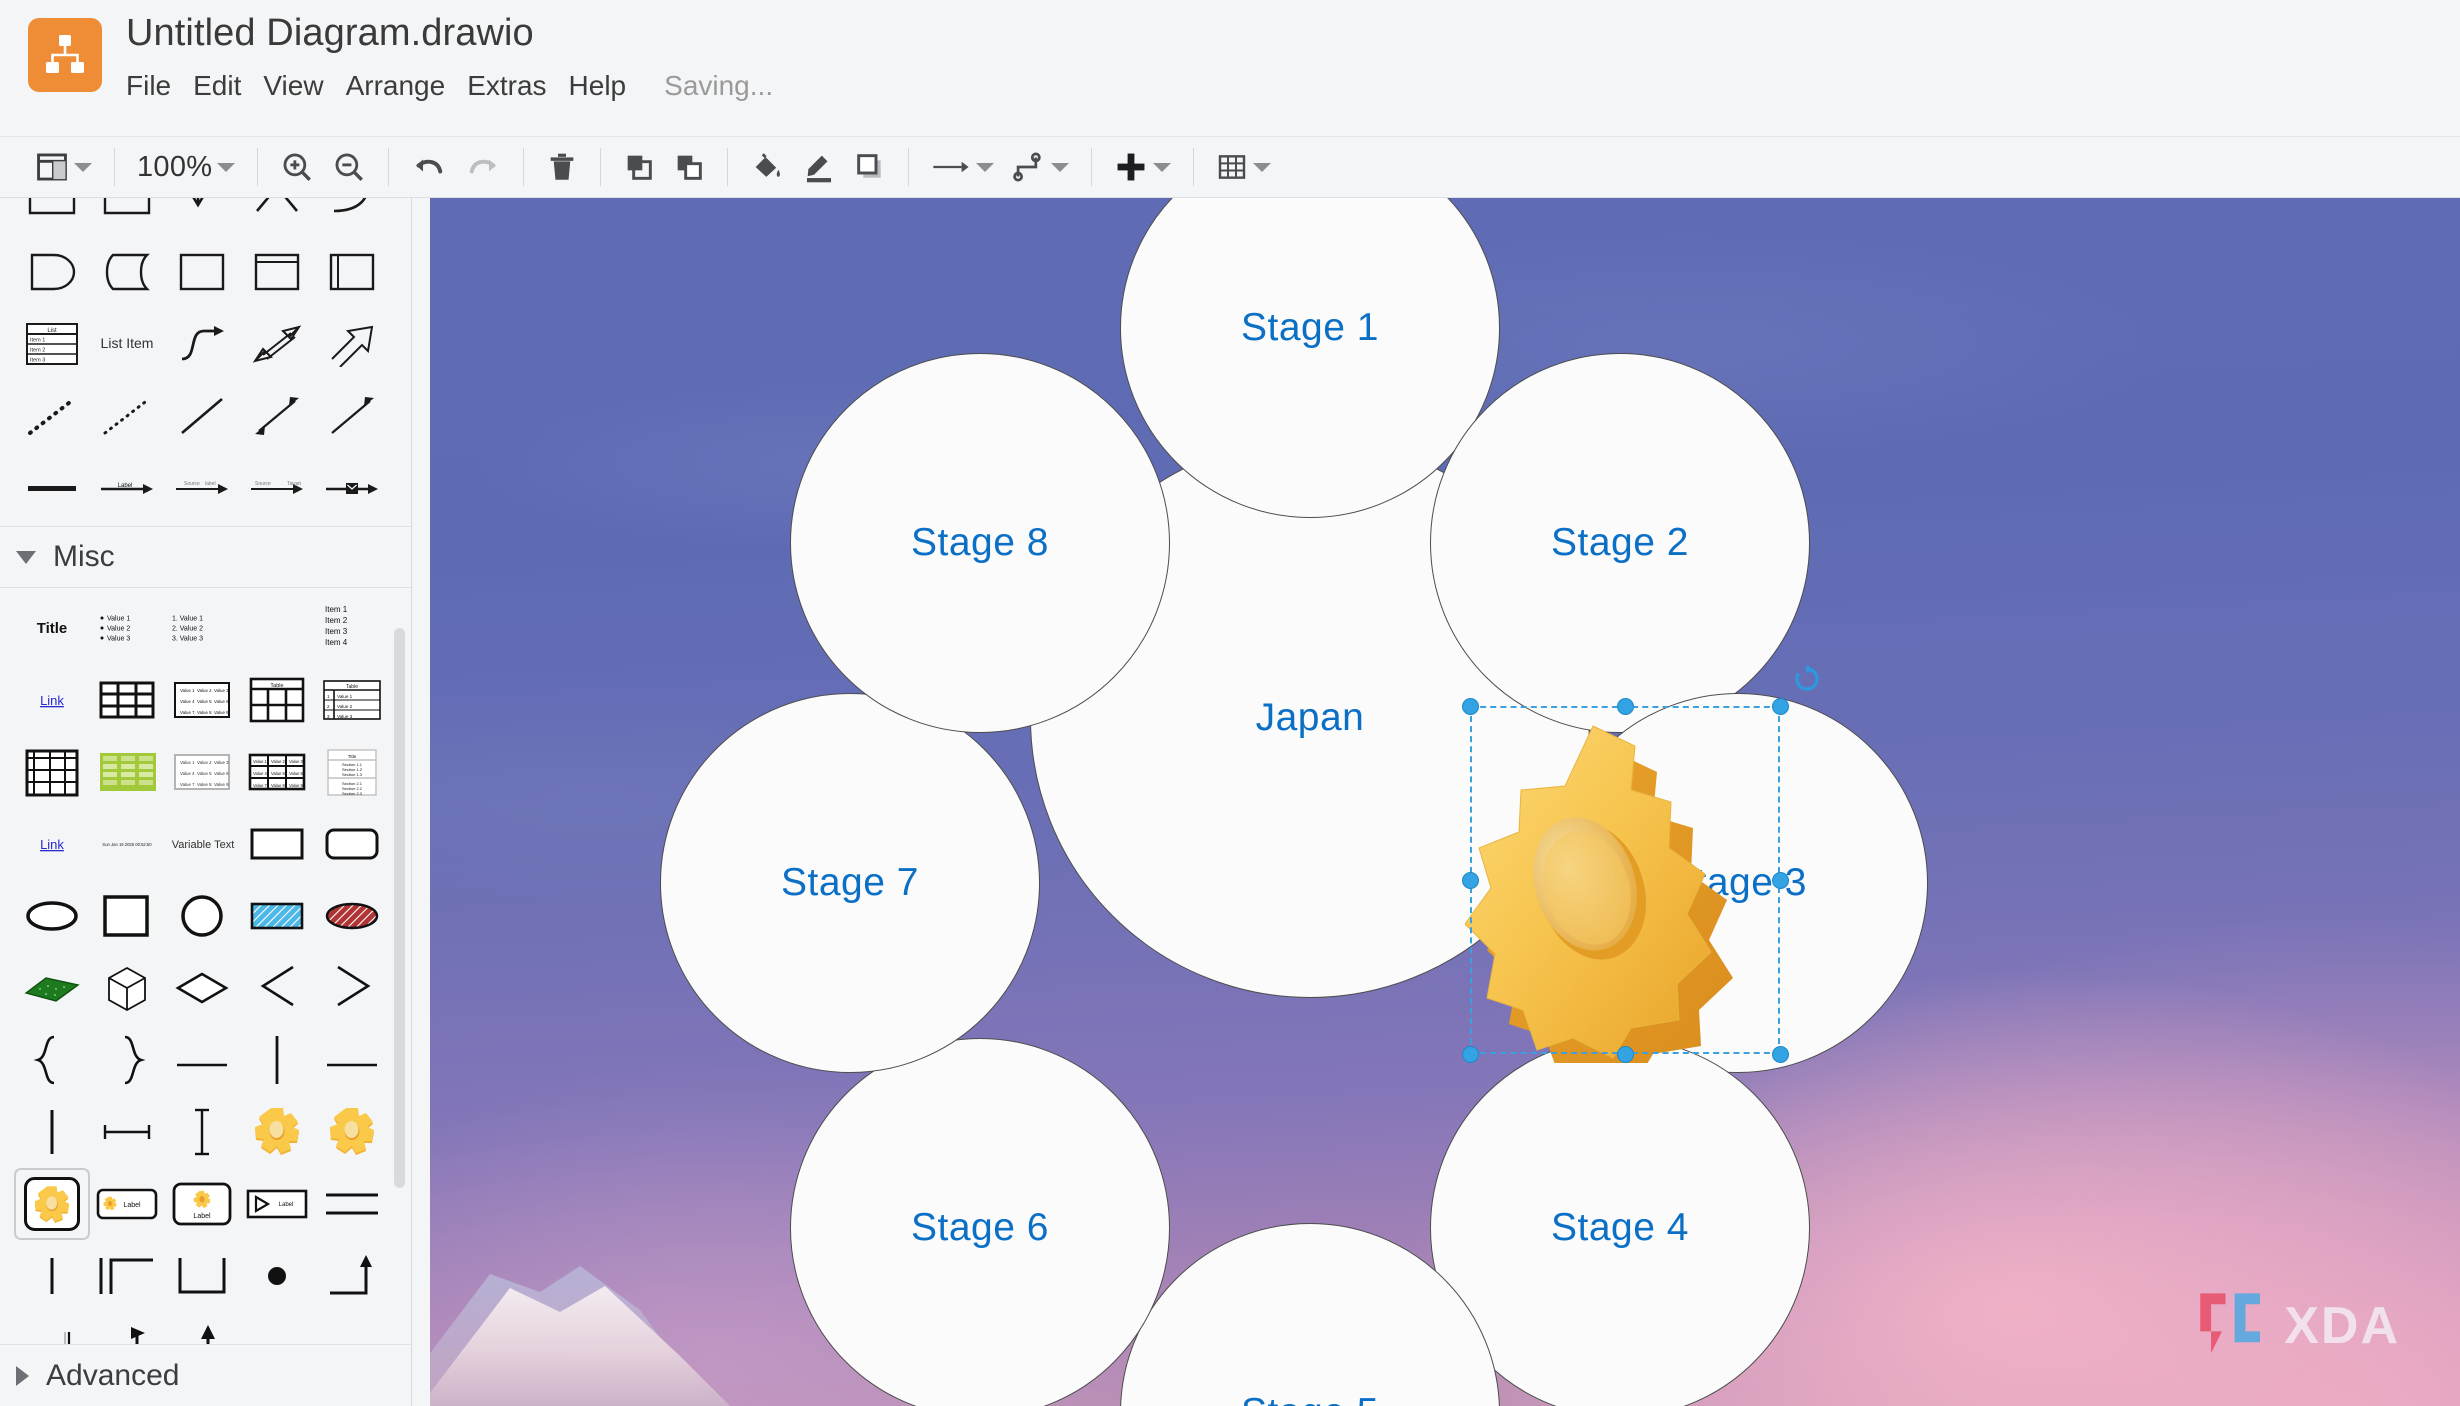 This screenshot has height=1406, width=2460. Describe the element at coordinates (1625, 706) in the screenshot. I see `selection-handle-n` at that location.